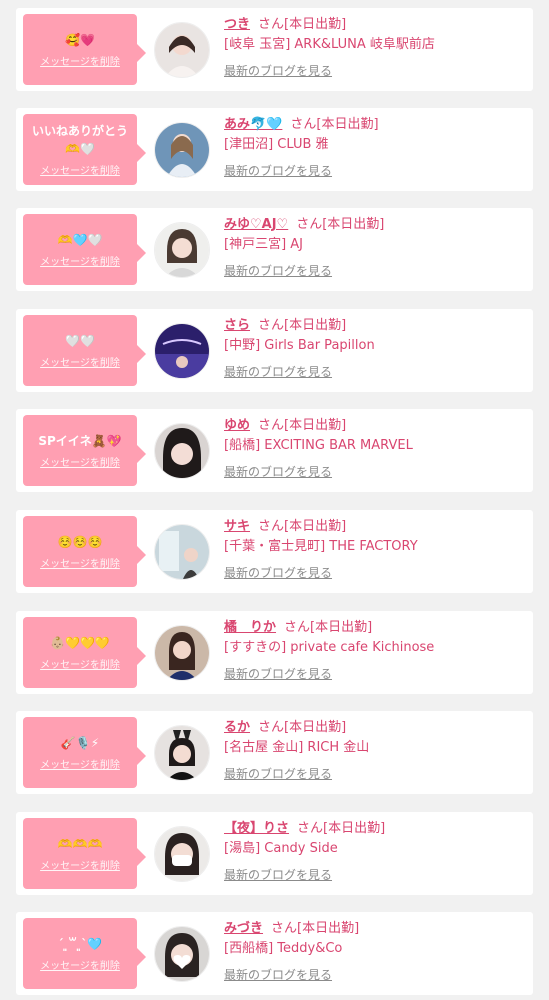 This screenshot has width=549, height=1000. What do you see at coordinates (84, 752) in the screenshot?
I see `message-bubble: 🎸🎙️⚡ メッセージを削除` at bounding box center [84, 752].